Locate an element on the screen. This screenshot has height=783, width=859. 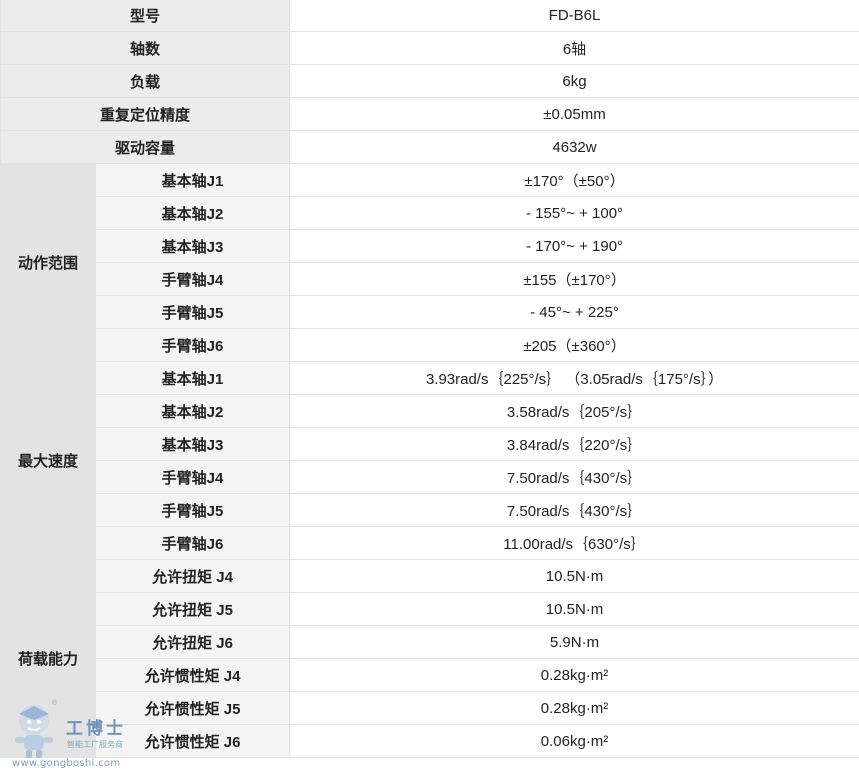
row-label-model: 型号 is located at coordinates (145, 16).